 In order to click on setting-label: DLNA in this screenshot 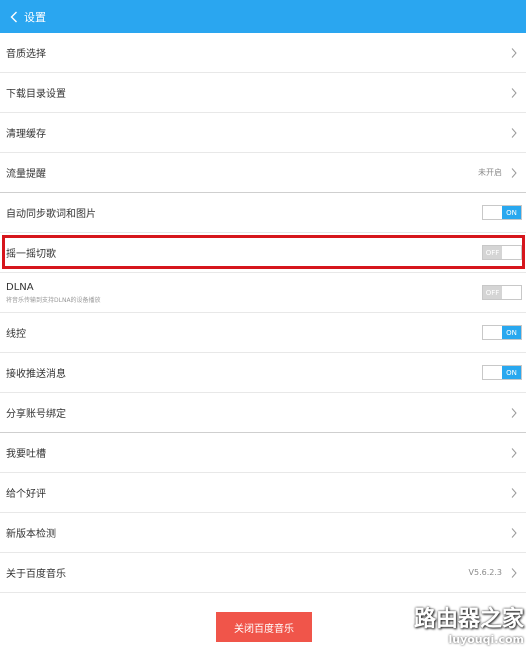, I will do `click(20, 287)`.